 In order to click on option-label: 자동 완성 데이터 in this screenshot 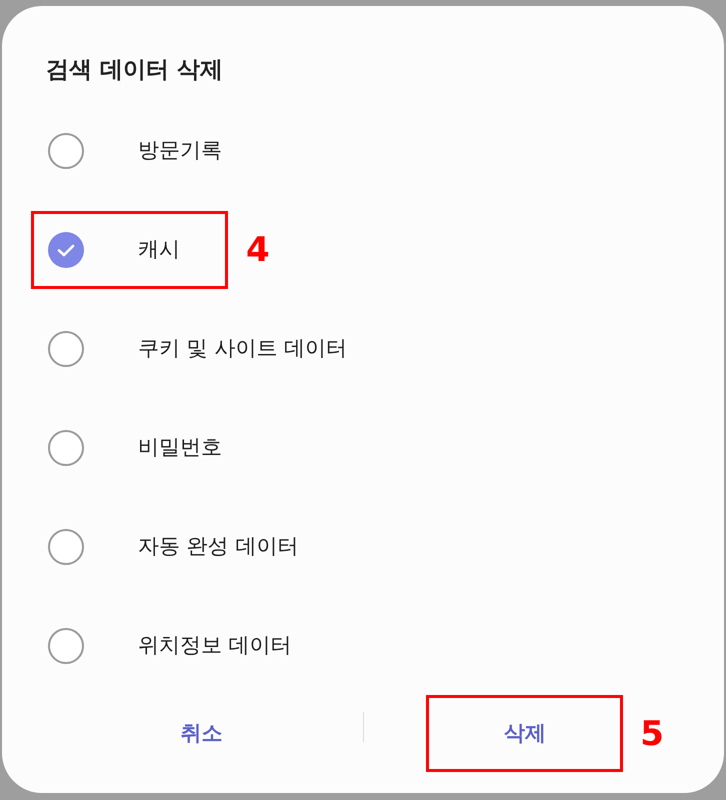, I will do `click(218, 547)`.